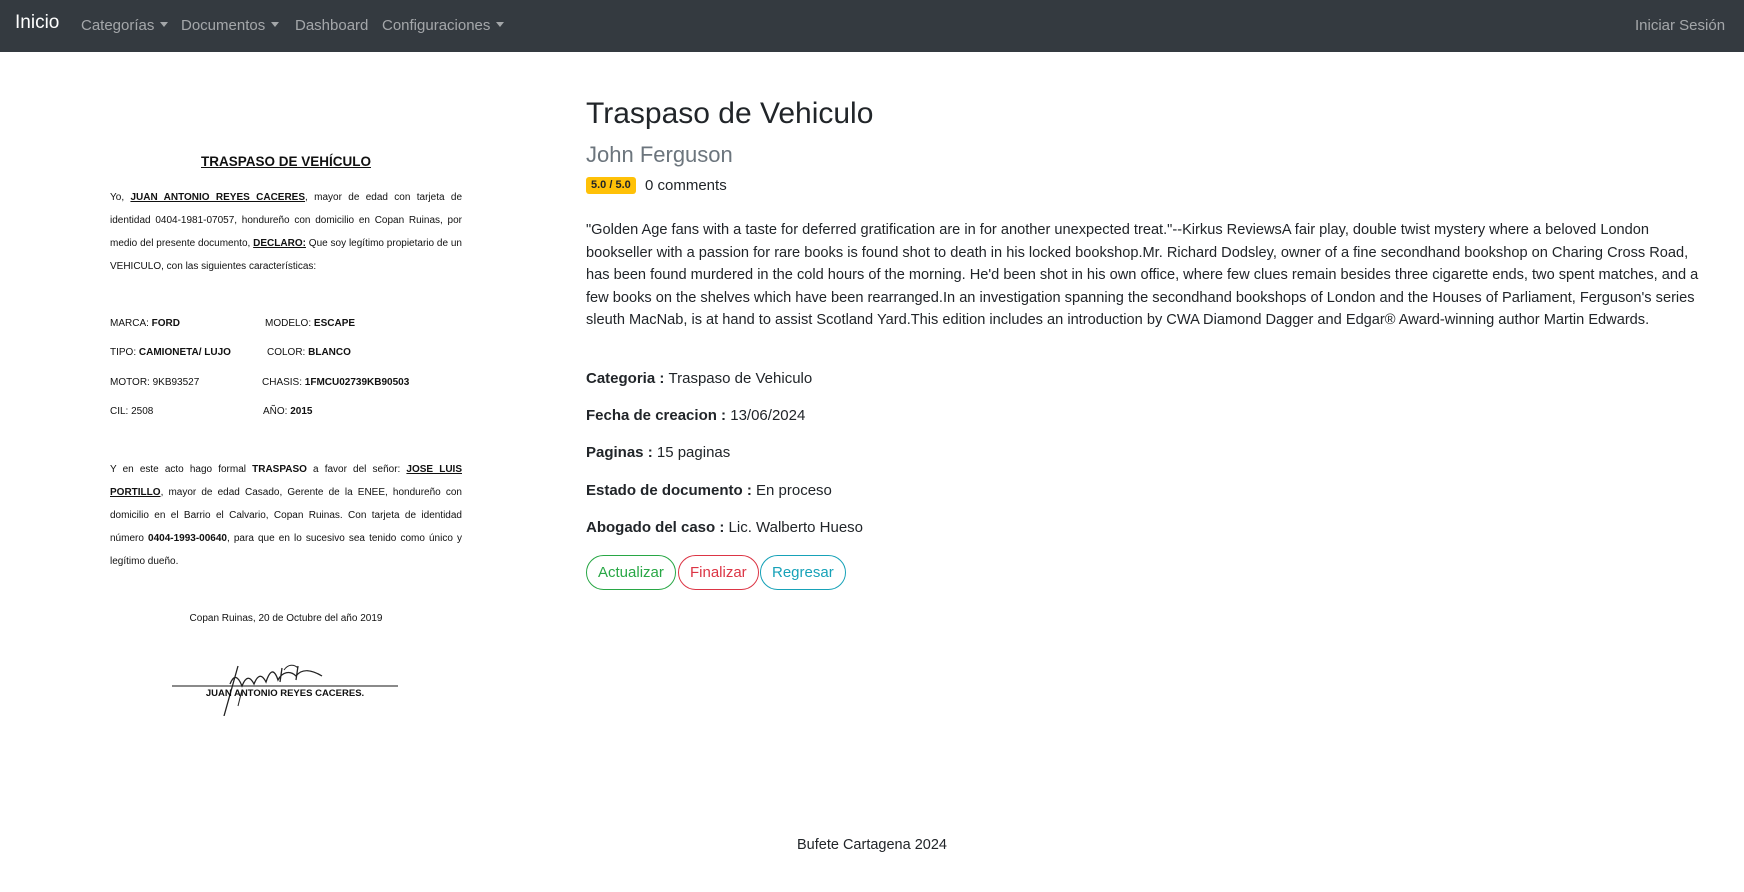  I want to click on field-label: Estado de documento :, so click(671, 490).